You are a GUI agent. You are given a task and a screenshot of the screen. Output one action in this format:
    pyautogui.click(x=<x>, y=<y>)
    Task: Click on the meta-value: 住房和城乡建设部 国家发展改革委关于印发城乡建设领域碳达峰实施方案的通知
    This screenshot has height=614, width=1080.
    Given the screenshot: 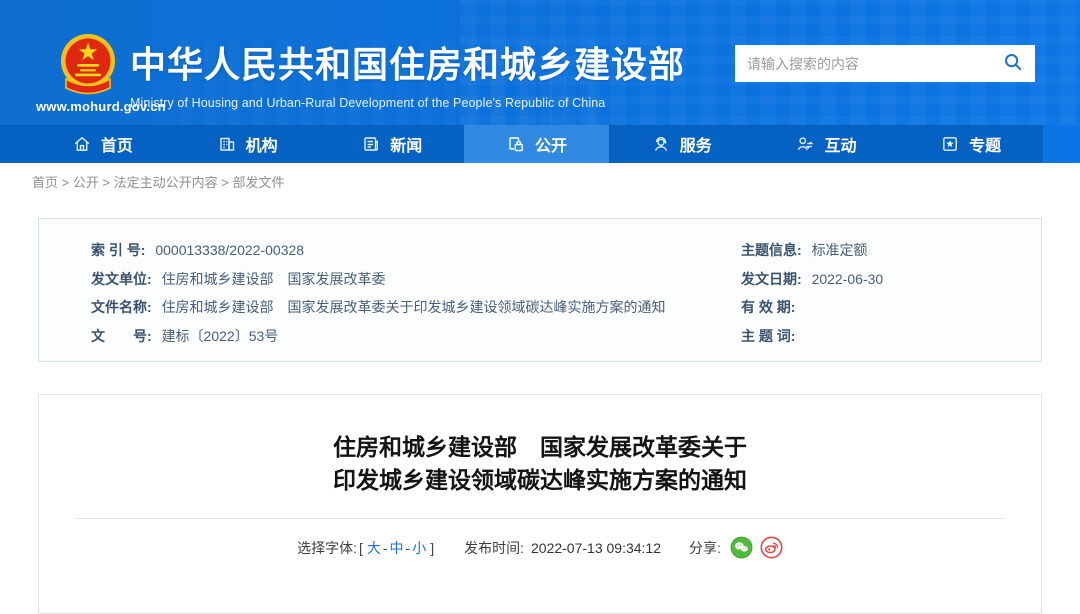 What is the action you would take?
    pyautogui.click(x=413, y=307)
    